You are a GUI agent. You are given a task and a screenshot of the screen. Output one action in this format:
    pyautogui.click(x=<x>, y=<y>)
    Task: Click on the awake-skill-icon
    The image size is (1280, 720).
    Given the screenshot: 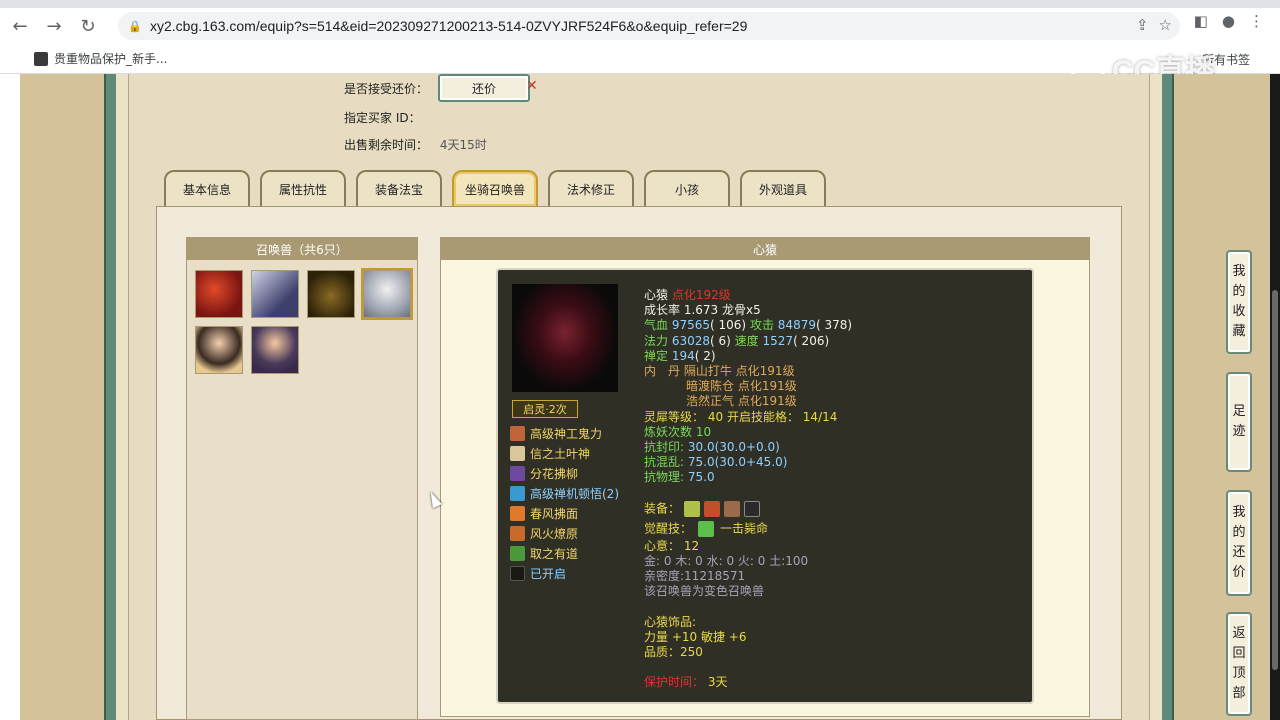 What is the action you would take?
    pyautogui.click(x=706, y=528)
    